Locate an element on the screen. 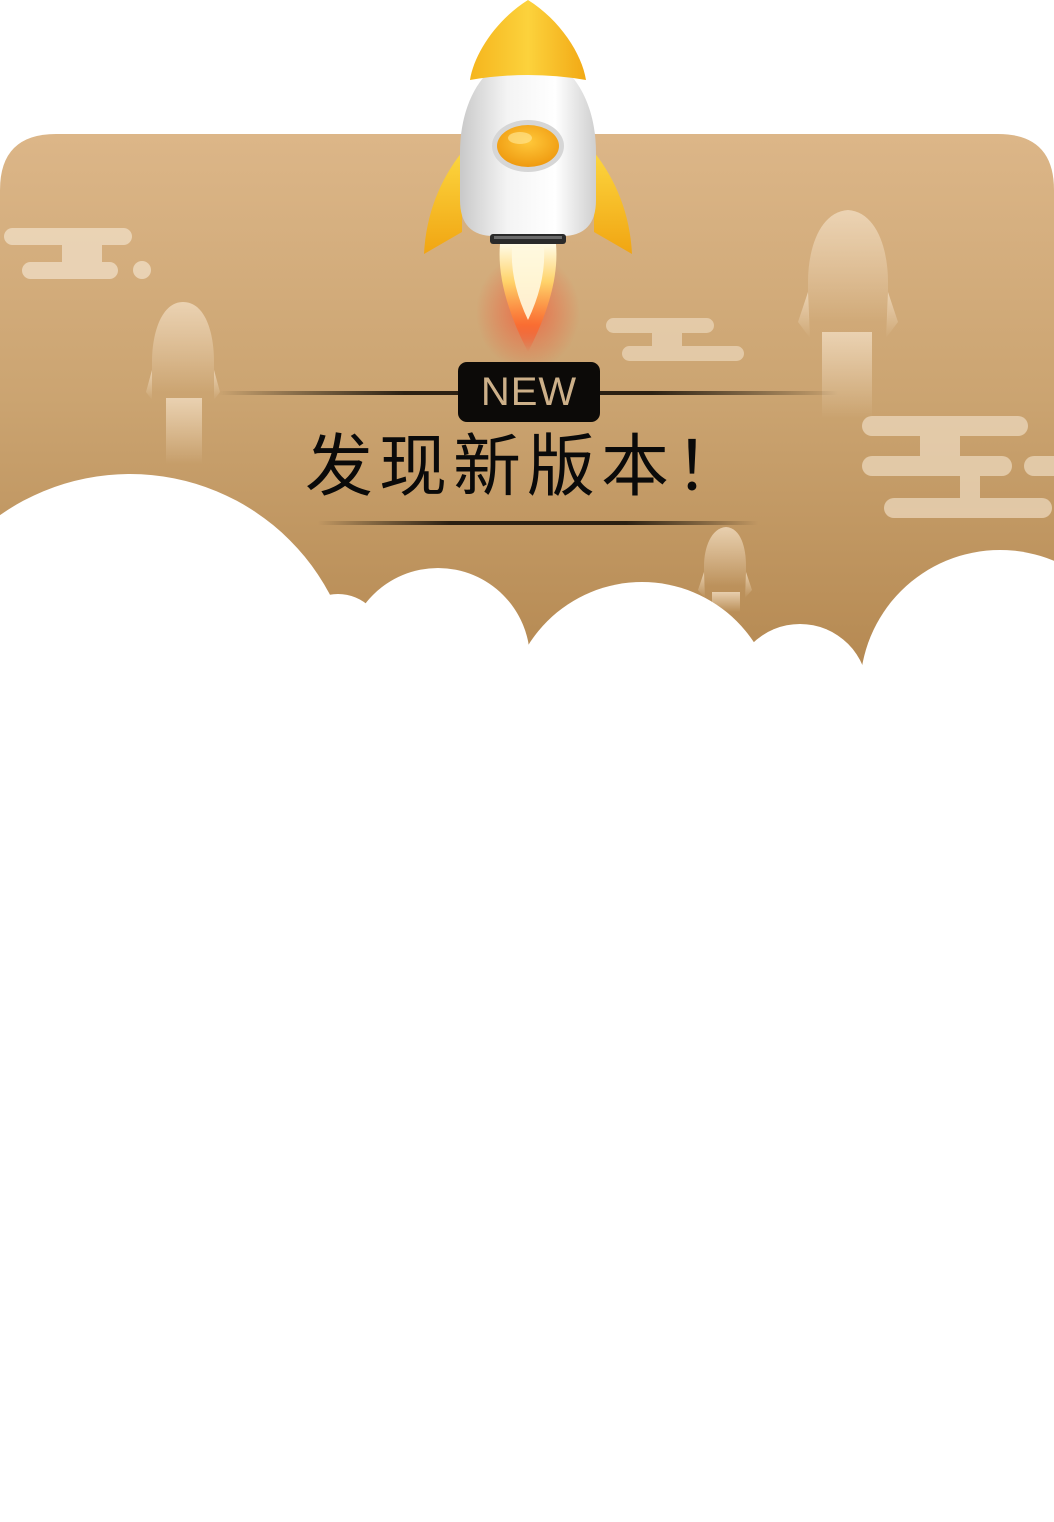 The height and width of the screenshot is (1522, 1054). new-badge: NEW is located at coordinates (529, 392).